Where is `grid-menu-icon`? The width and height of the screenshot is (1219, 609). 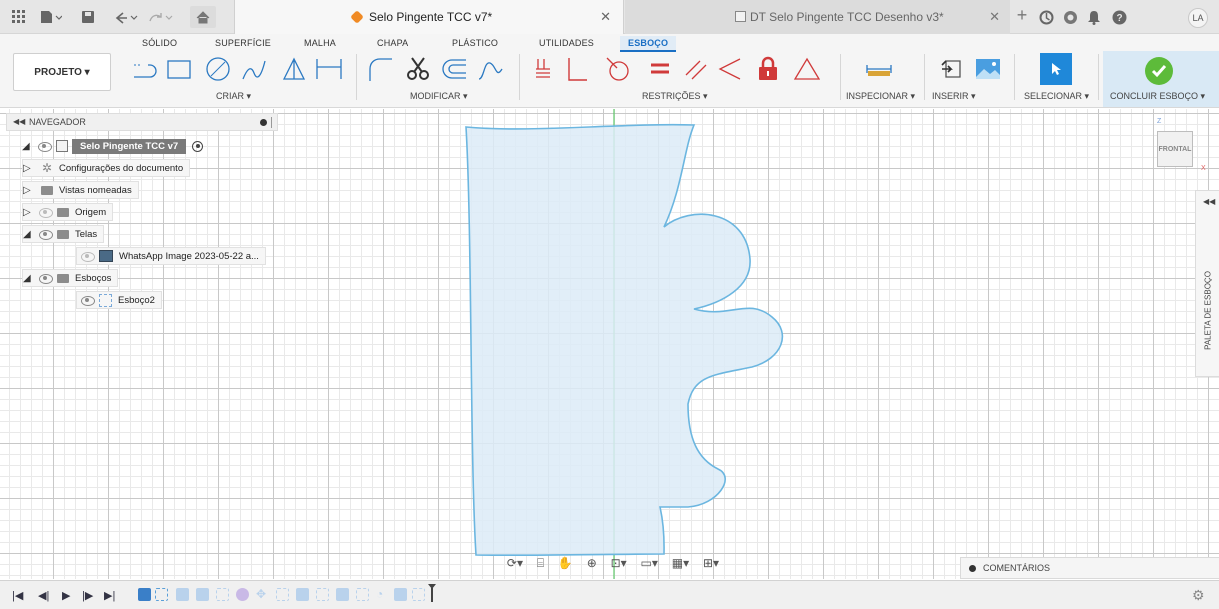 grid-menu-icon is located at coordinates (19, 17).